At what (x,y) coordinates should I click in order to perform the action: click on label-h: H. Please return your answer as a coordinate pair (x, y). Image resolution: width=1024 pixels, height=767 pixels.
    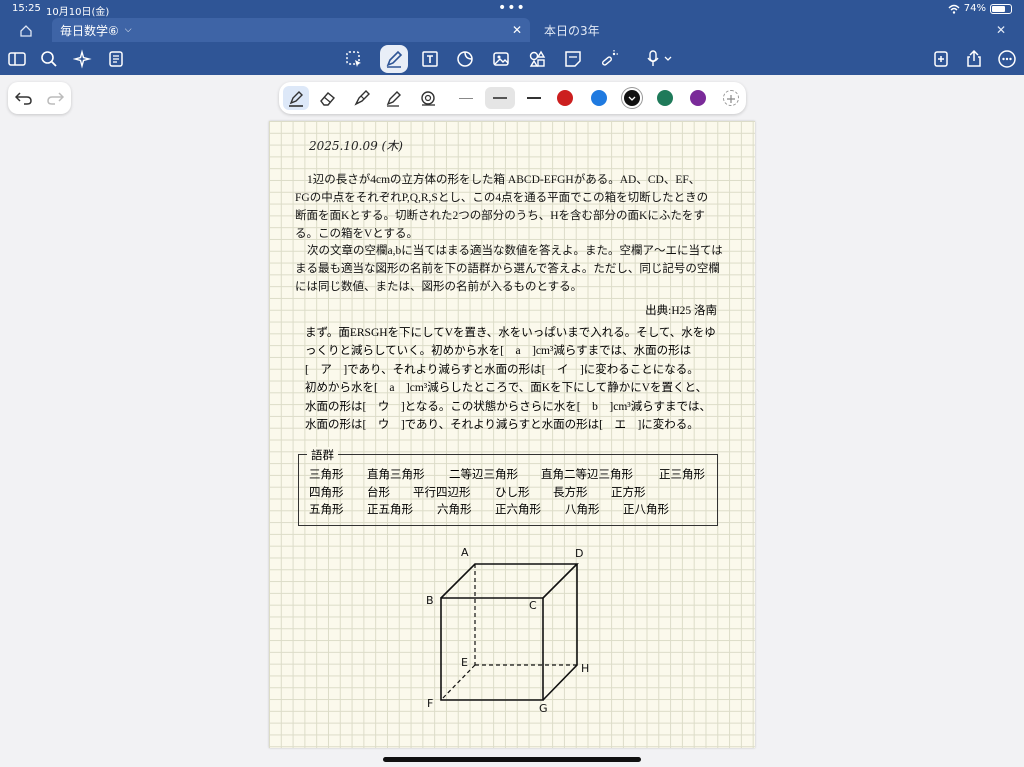
    Looking at the image, I should click on (585, 668).